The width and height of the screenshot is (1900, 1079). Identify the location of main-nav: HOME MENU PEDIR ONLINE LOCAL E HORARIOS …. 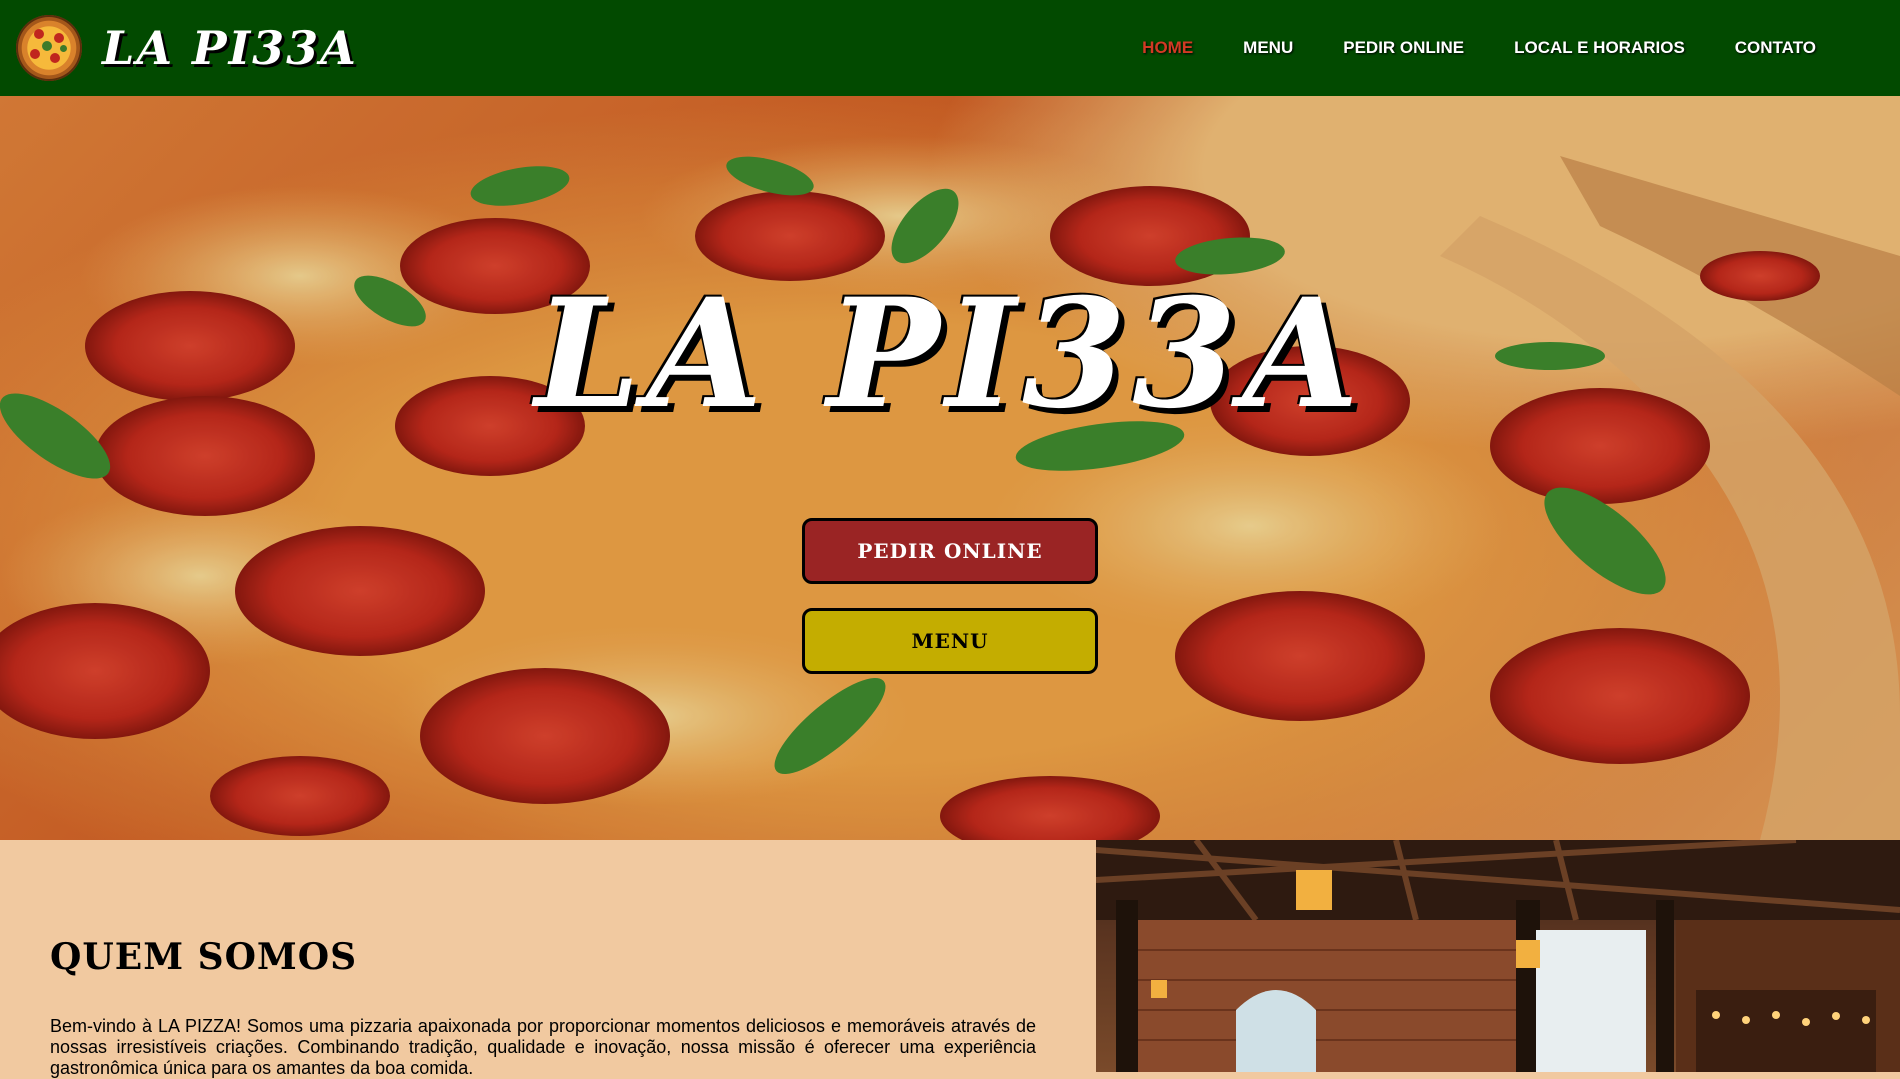
(1454, 48).